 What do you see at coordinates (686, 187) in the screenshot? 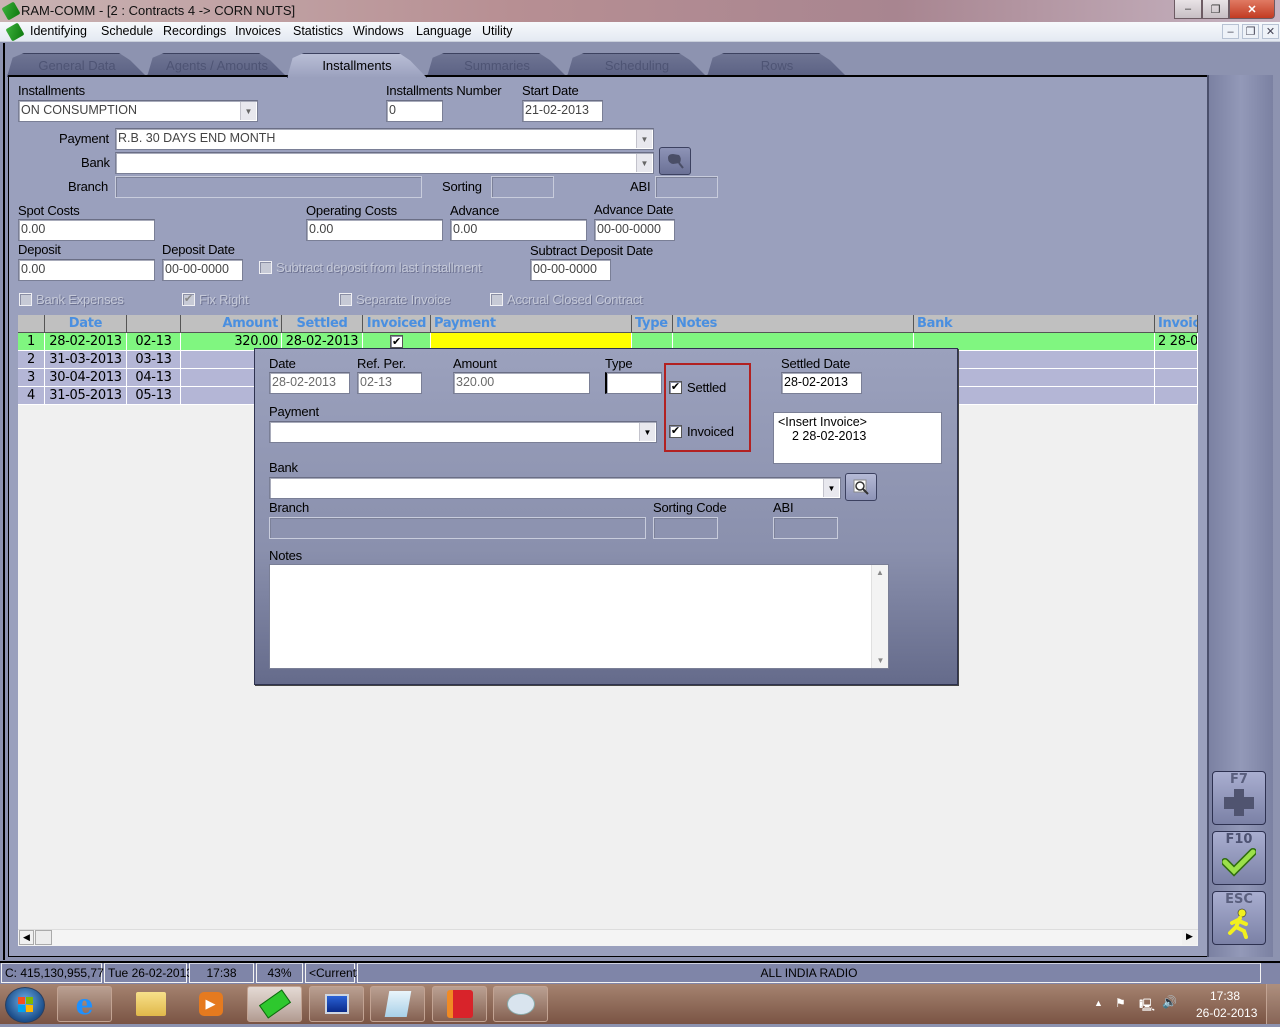
I see `abi-input` at bounding box center [686, 187].